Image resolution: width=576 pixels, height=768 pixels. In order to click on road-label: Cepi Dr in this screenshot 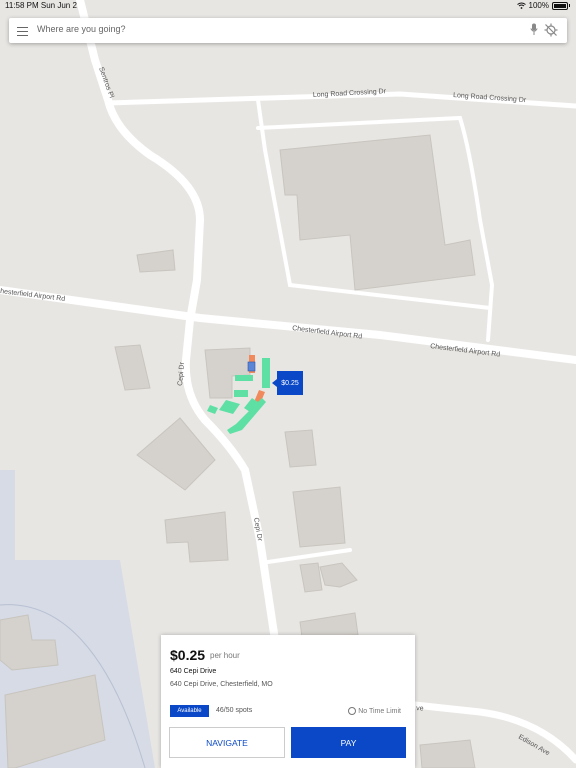, I will do `click(257, 529)`.